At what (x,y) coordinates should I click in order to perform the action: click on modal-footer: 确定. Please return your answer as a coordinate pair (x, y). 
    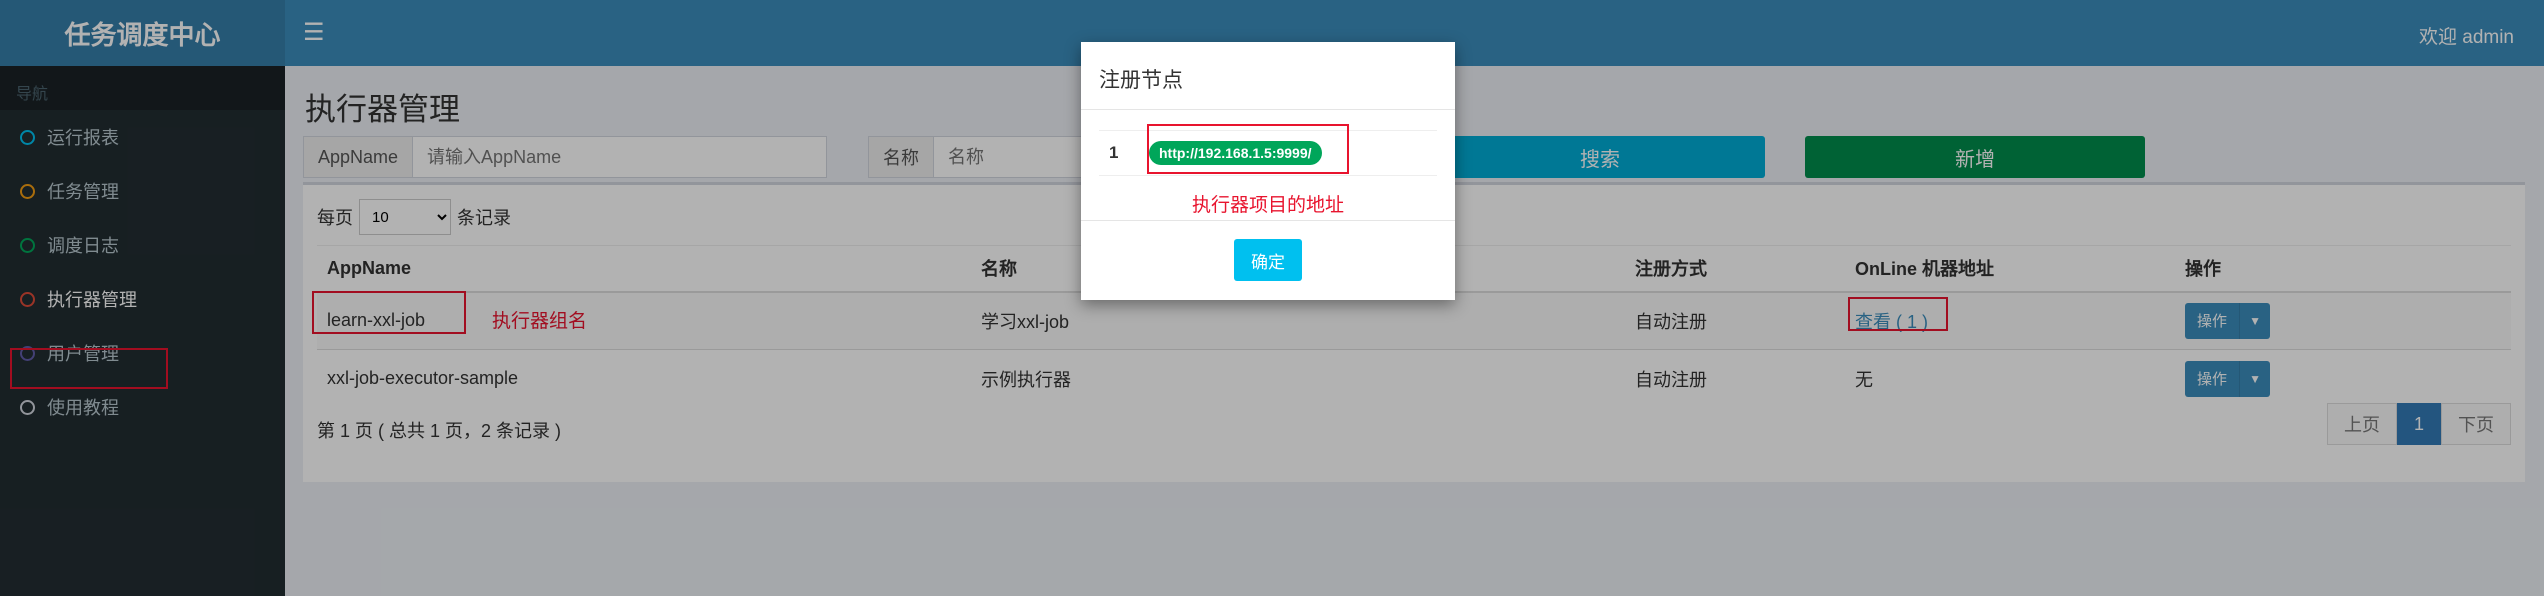
    Looking at the image, I should click on (1268, 260).